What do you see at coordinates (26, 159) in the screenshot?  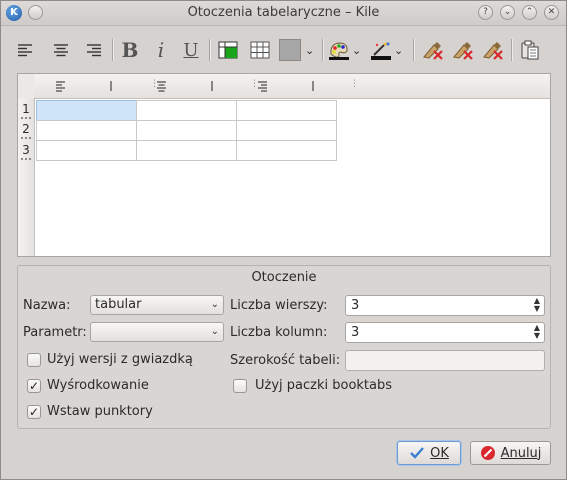 I see `row-3-dots` at bounding box center [26, 159].